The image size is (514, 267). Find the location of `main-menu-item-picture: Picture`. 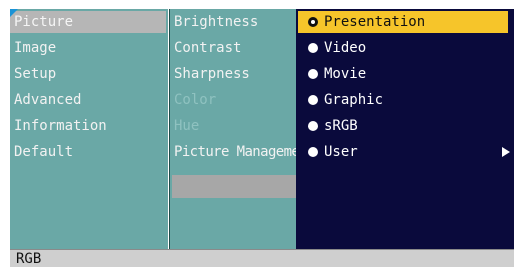

main-menu-item-picture: Picture is located at coordinates (88, 22).